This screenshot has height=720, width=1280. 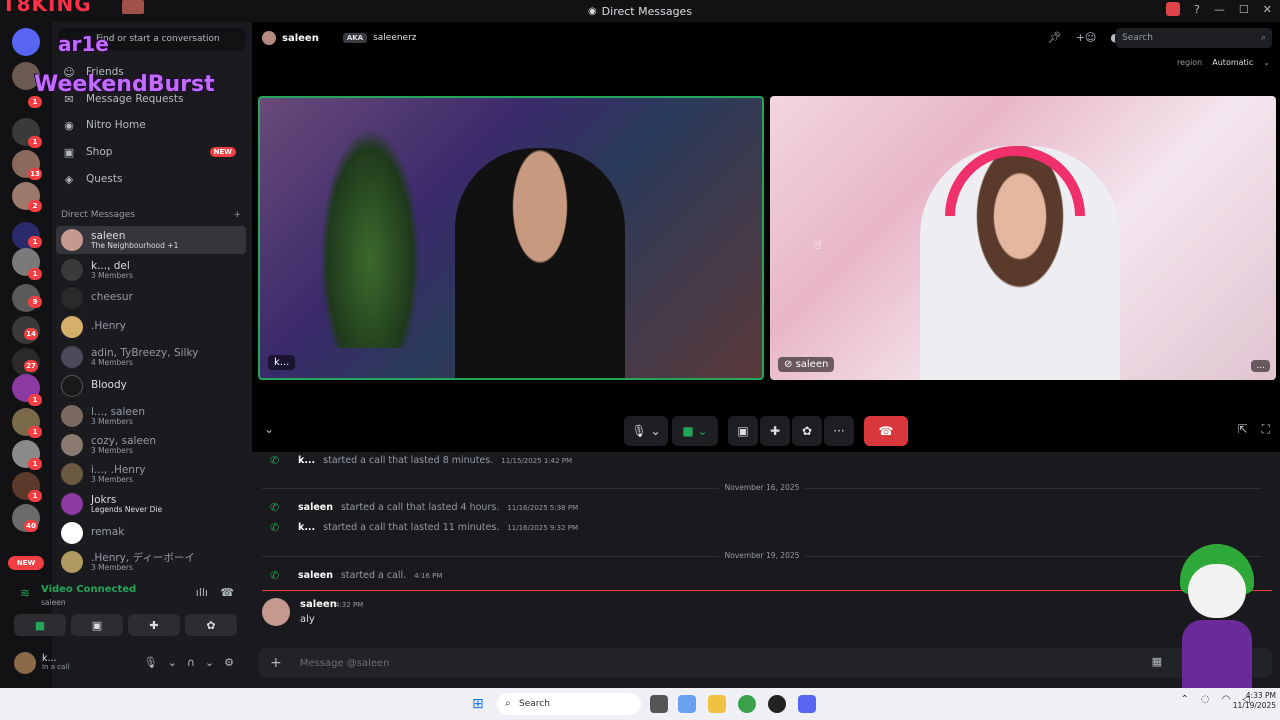 What do you see at coordinates (152, 152) in the screenshot?
I see `nav-shop: ▣ Shop NEW` at bounding box center [152, 152].